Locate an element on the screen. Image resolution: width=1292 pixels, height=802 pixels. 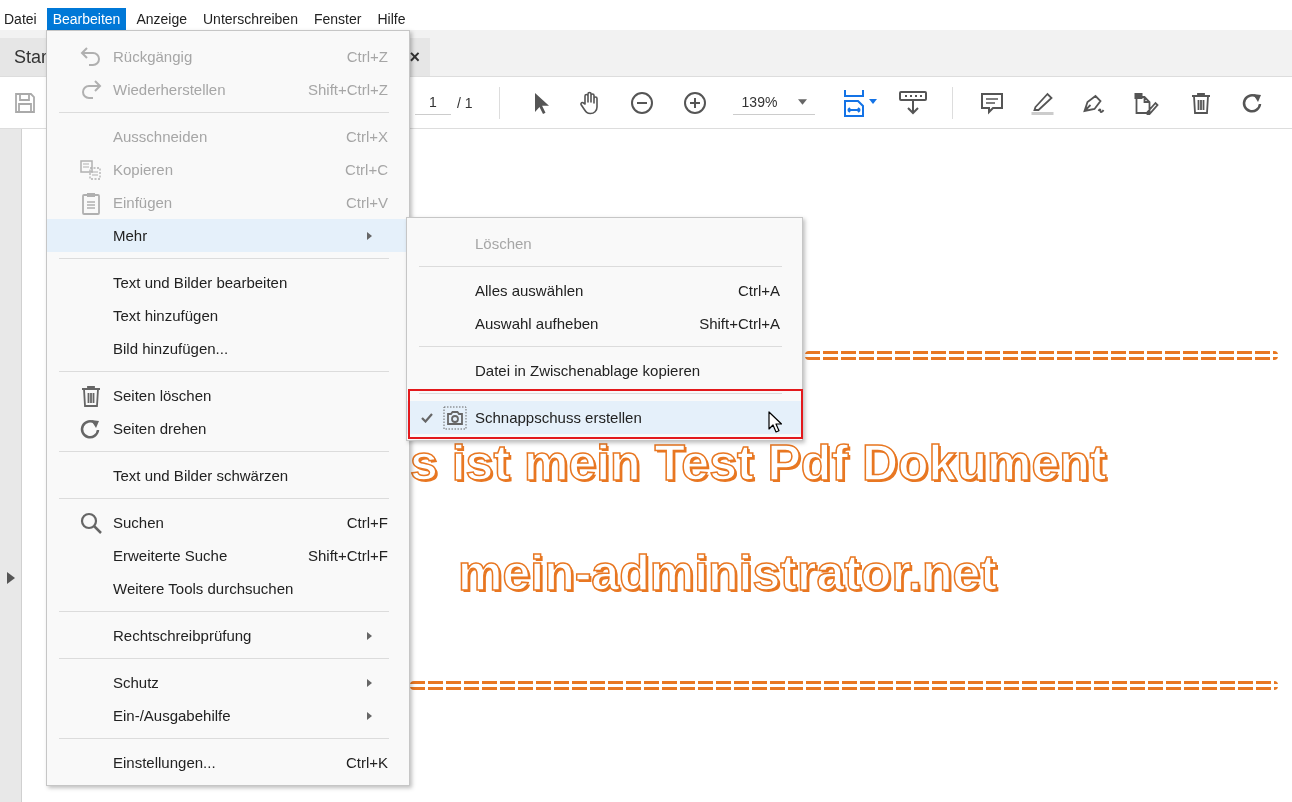
clipboard-icon is located at coordinates (91, 202).